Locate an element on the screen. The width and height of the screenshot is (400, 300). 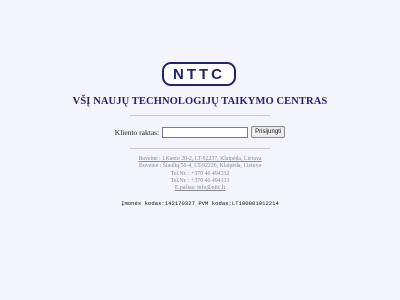
client-key-input is located at coordinates (205, 132).